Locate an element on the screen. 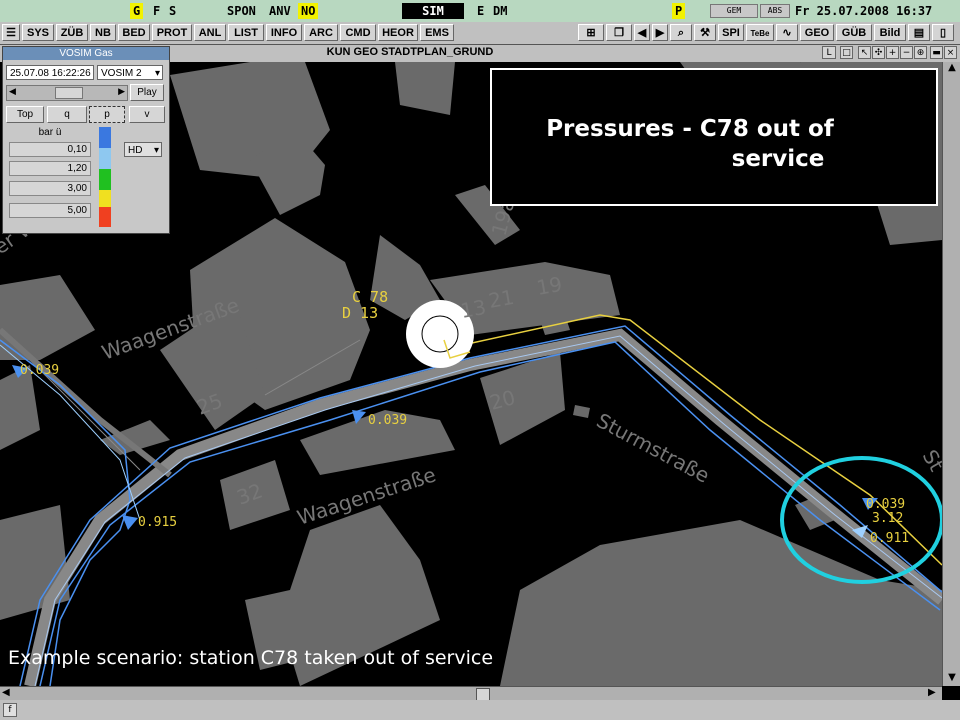 The height and width of the screenshot is (720, 960). tb-geo: GEO is located at coordinates (817, 32).